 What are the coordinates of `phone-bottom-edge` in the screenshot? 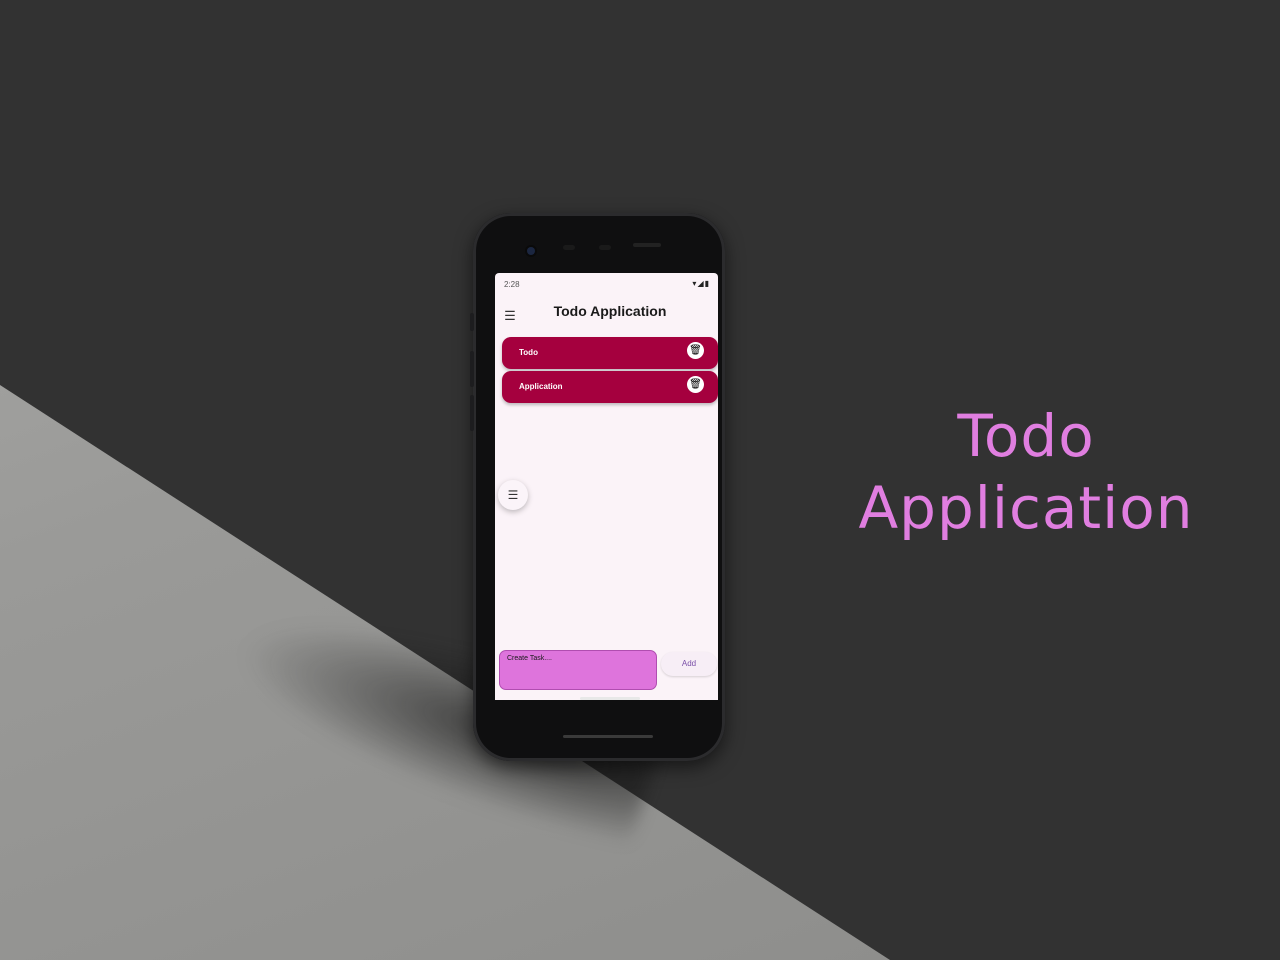 It's located at (608, 736).